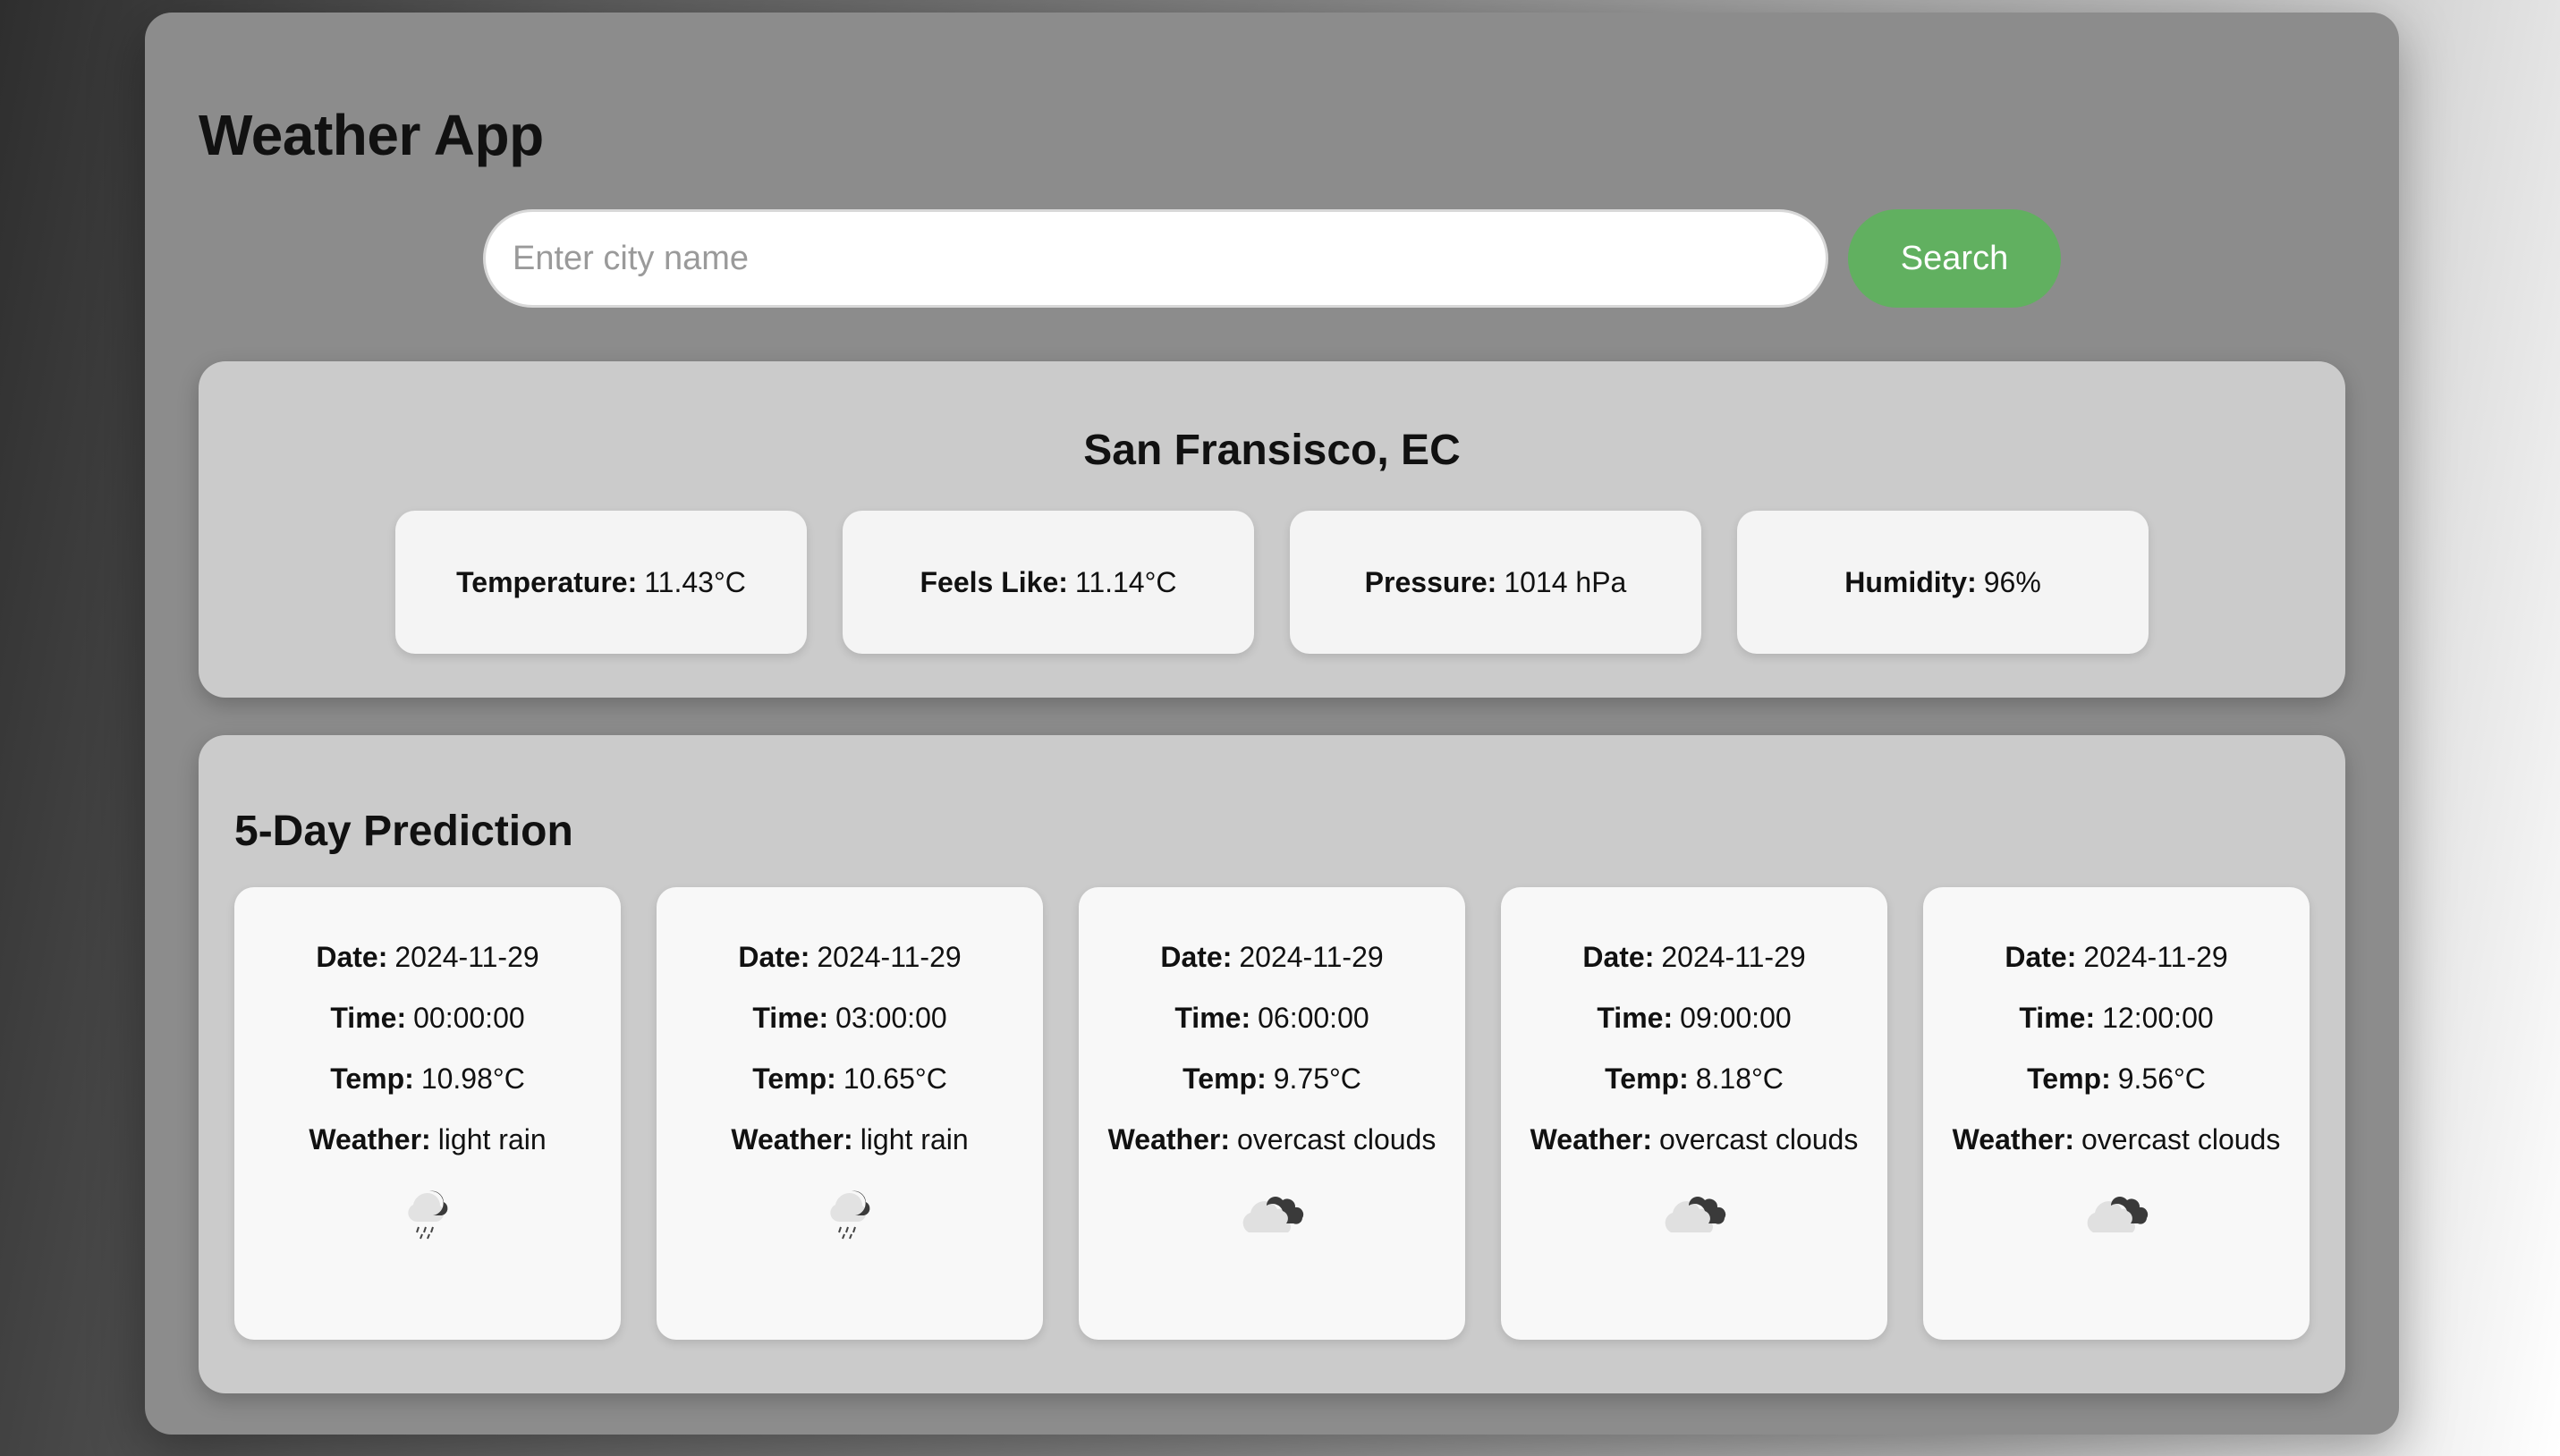 The height and width of the screenshot is (1456, 2560). Describe the element at coordinates (1736, 1018) in the screenshot. I see `forecast-time: 09:00:00` at that location.